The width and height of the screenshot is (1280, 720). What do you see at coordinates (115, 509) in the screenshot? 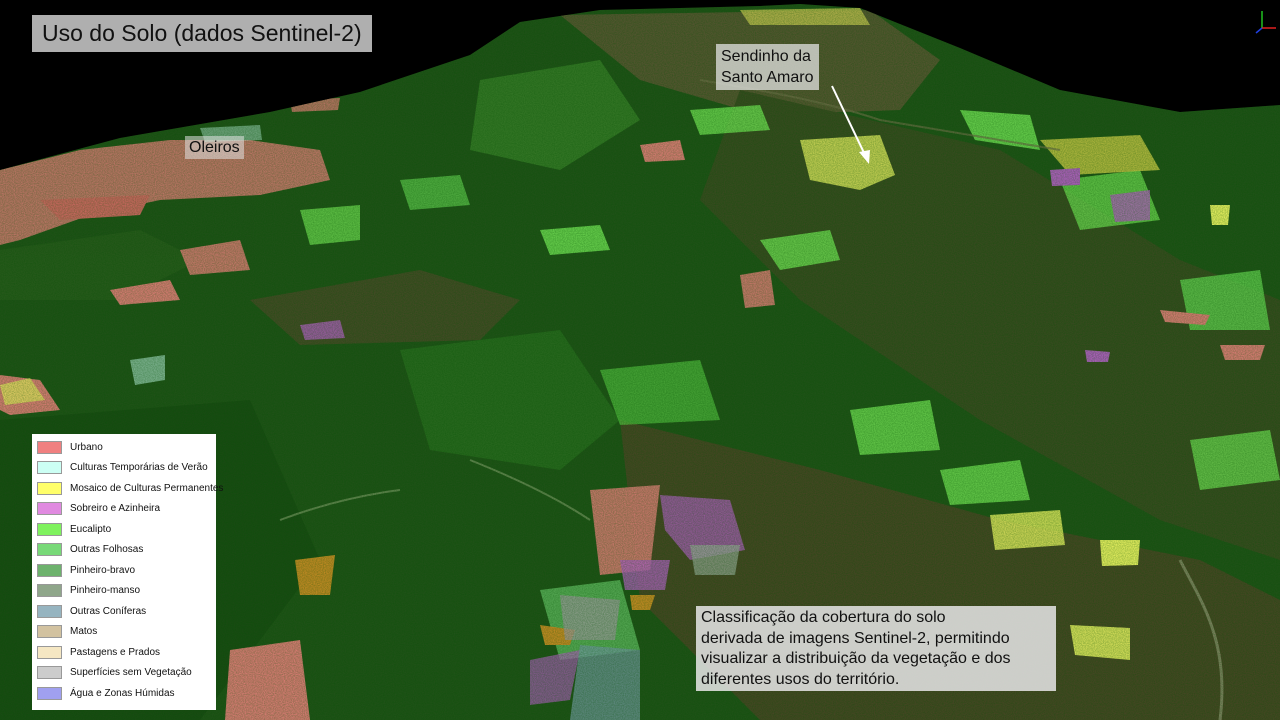
I see `legend-label: Sobreiro e Azinheira` at bounding box center [115, 509].